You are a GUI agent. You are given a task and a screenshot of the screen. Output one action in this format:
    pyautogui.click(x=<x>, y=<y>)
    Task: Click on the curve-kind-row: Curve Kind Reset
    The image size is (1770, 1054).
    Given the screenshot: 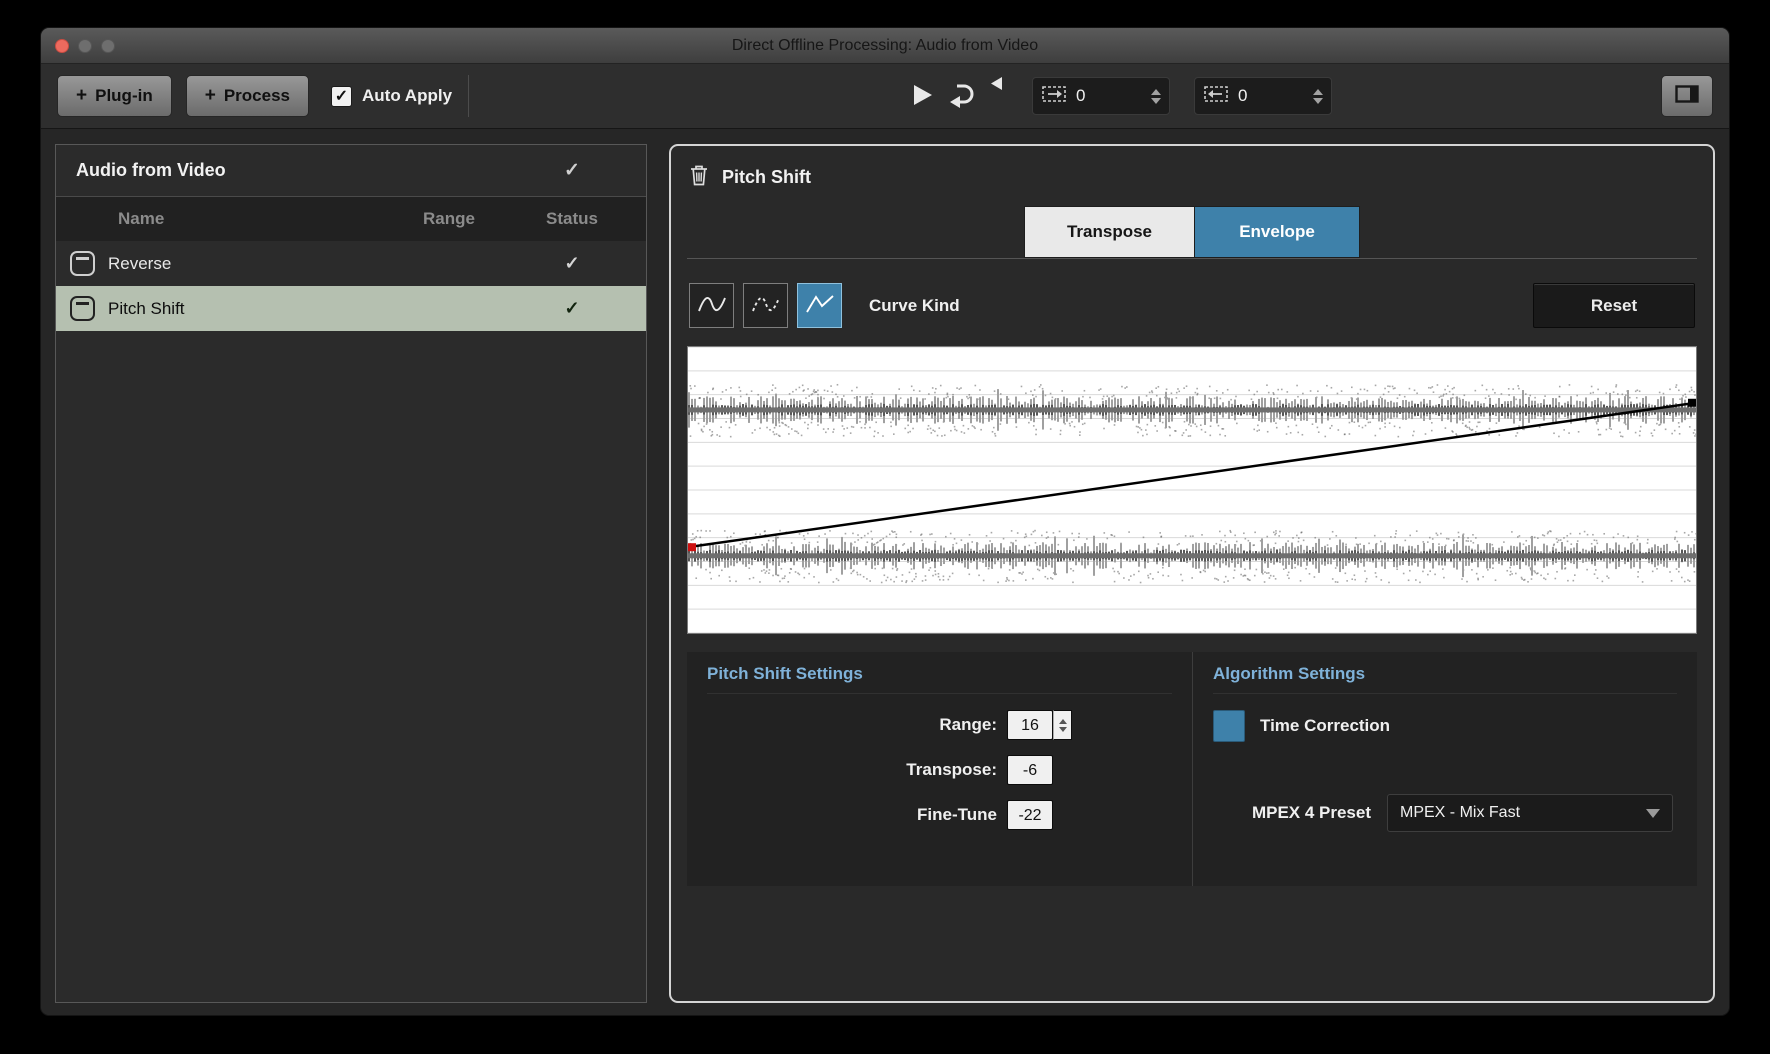 What is the action you would take?
    pyautogui.click(x=1192, y=305)
    